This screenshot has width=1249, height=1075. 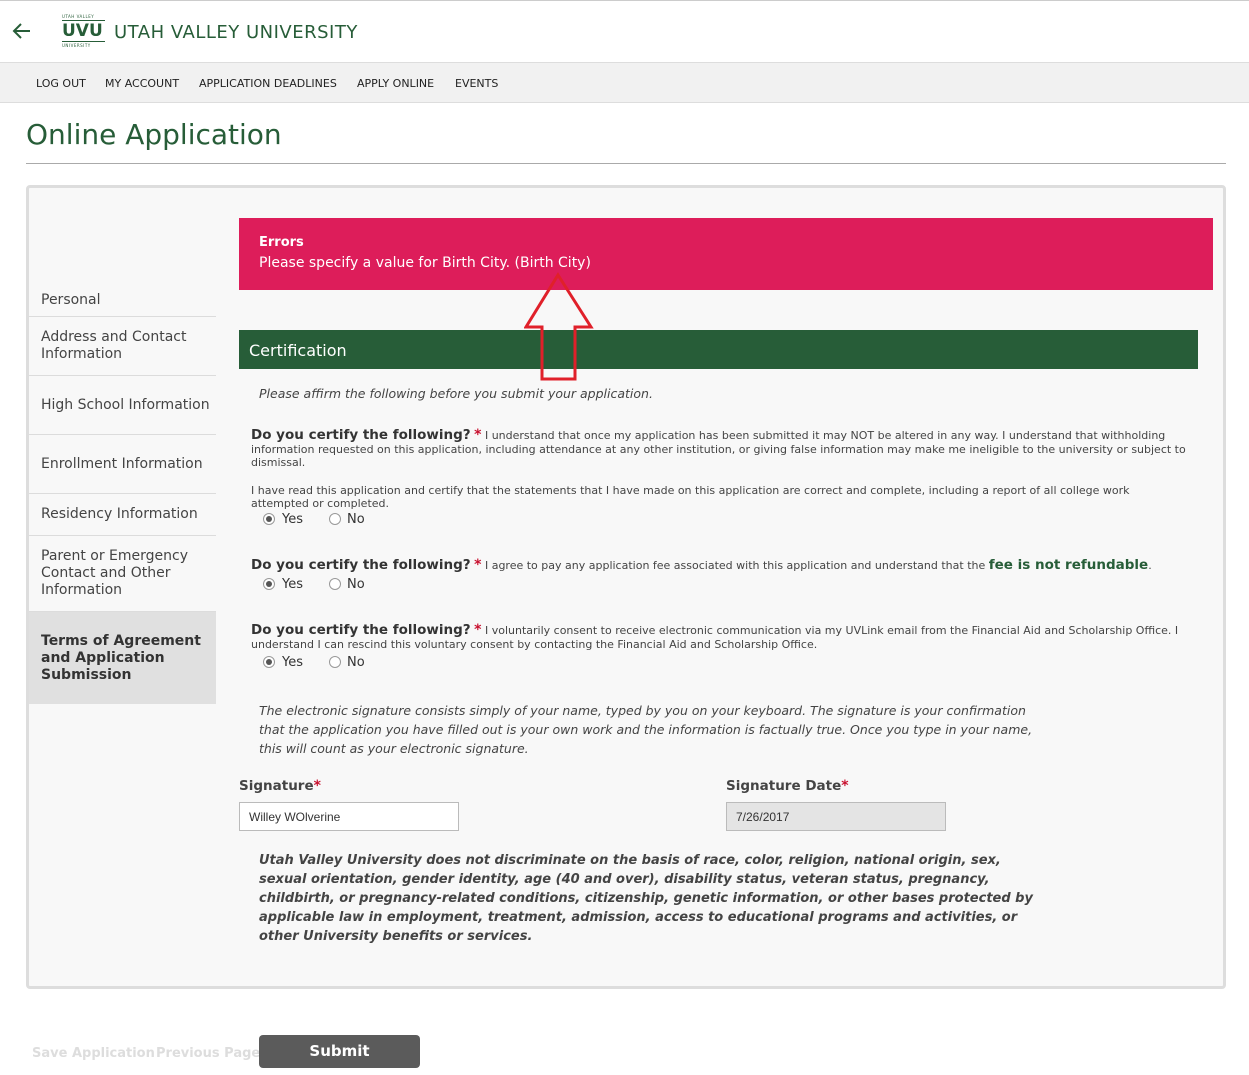 I want to click on signature-input, so click(x=349, y=816).